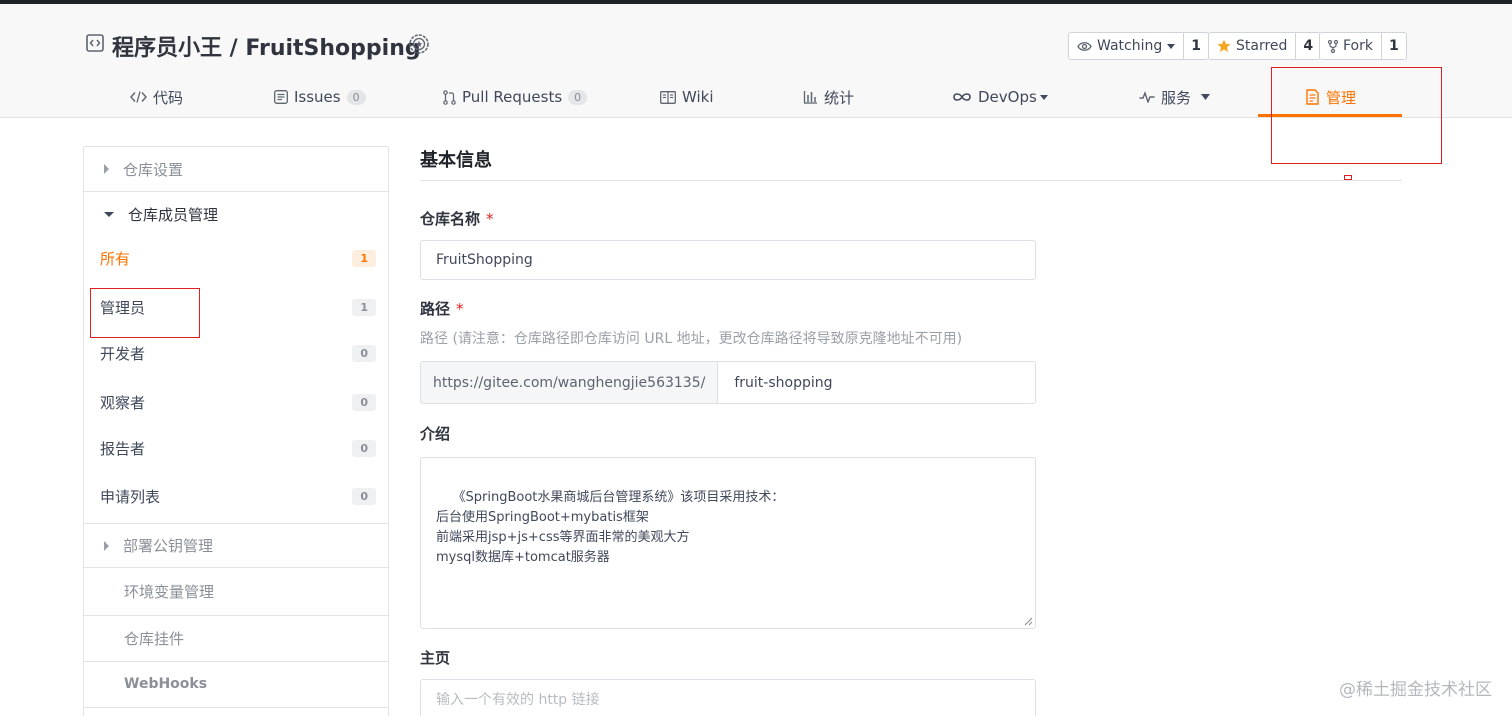 The height and width of the screenshot is (716, 1512). I want to click on intro-label: 介绍, so click(435, 434).